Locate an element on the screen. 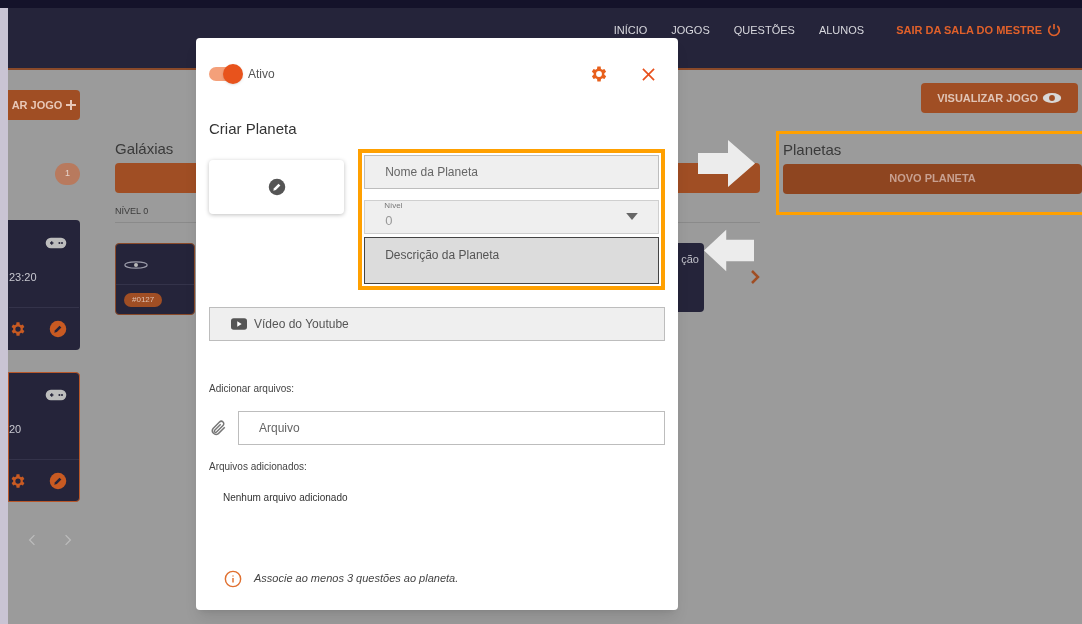 Image resolution: width=1082 pixels, height=624 pixels. game-time: 23:20 is located at coordinates (23, 277).